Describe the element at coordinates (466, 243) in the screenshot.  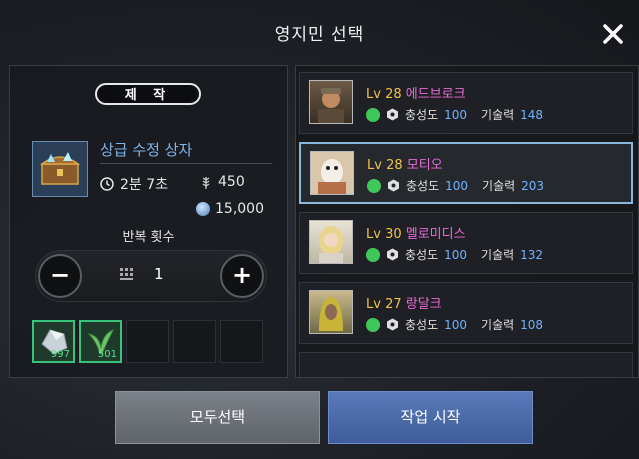
I see `worker-row: Lv 30 멜로미디스 충성도 100 기술력 132` at that location.